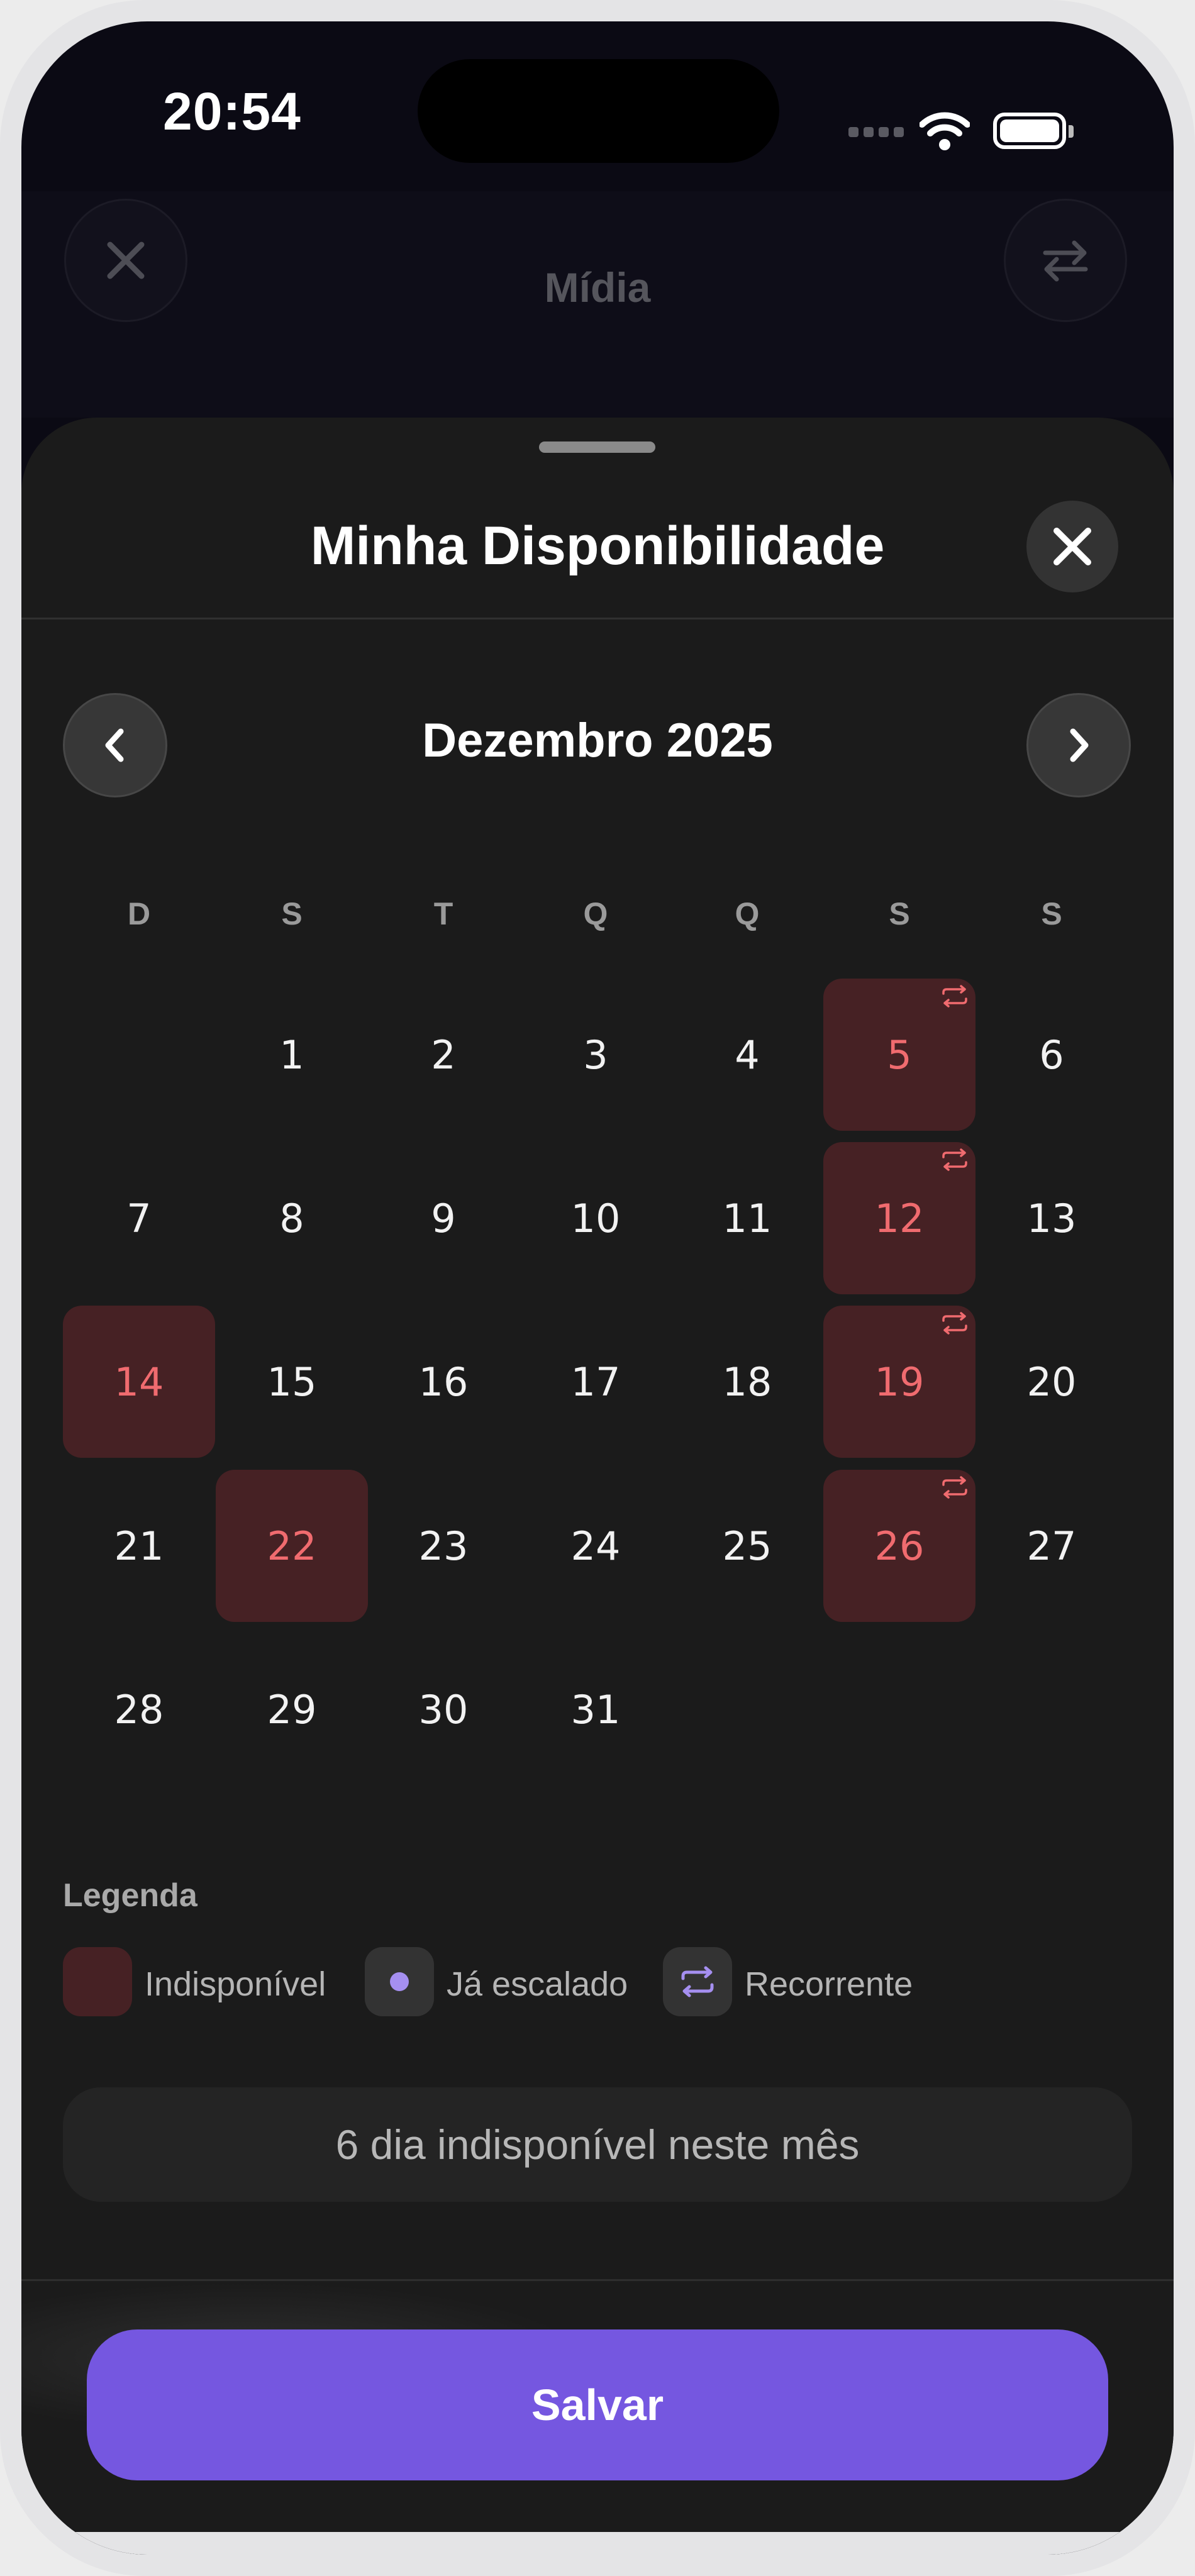 This screenshot has width=1195, height=2576. What do you see at coordinates (598, 111) in the screenshot?
I see `dynamic-island` at bounding box center [598, 111].